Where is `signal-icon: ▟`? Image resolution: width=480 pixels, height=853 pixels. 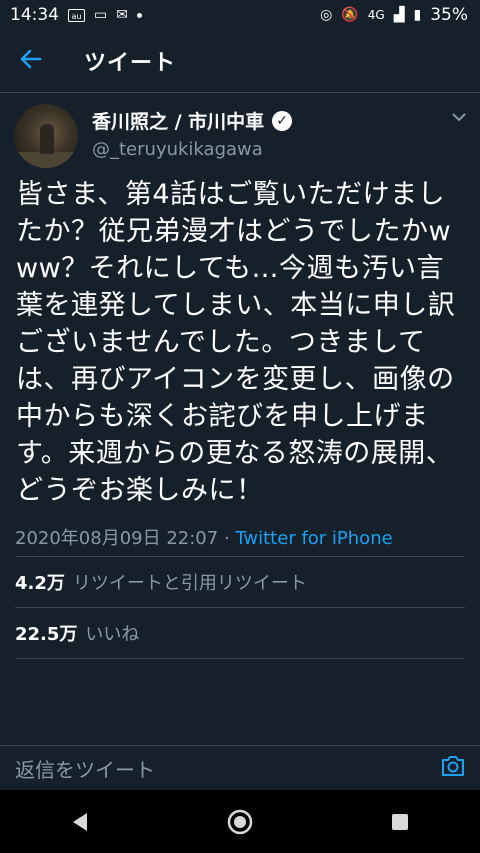
signal-icon: ▟ is located at coordinates (399, 15).